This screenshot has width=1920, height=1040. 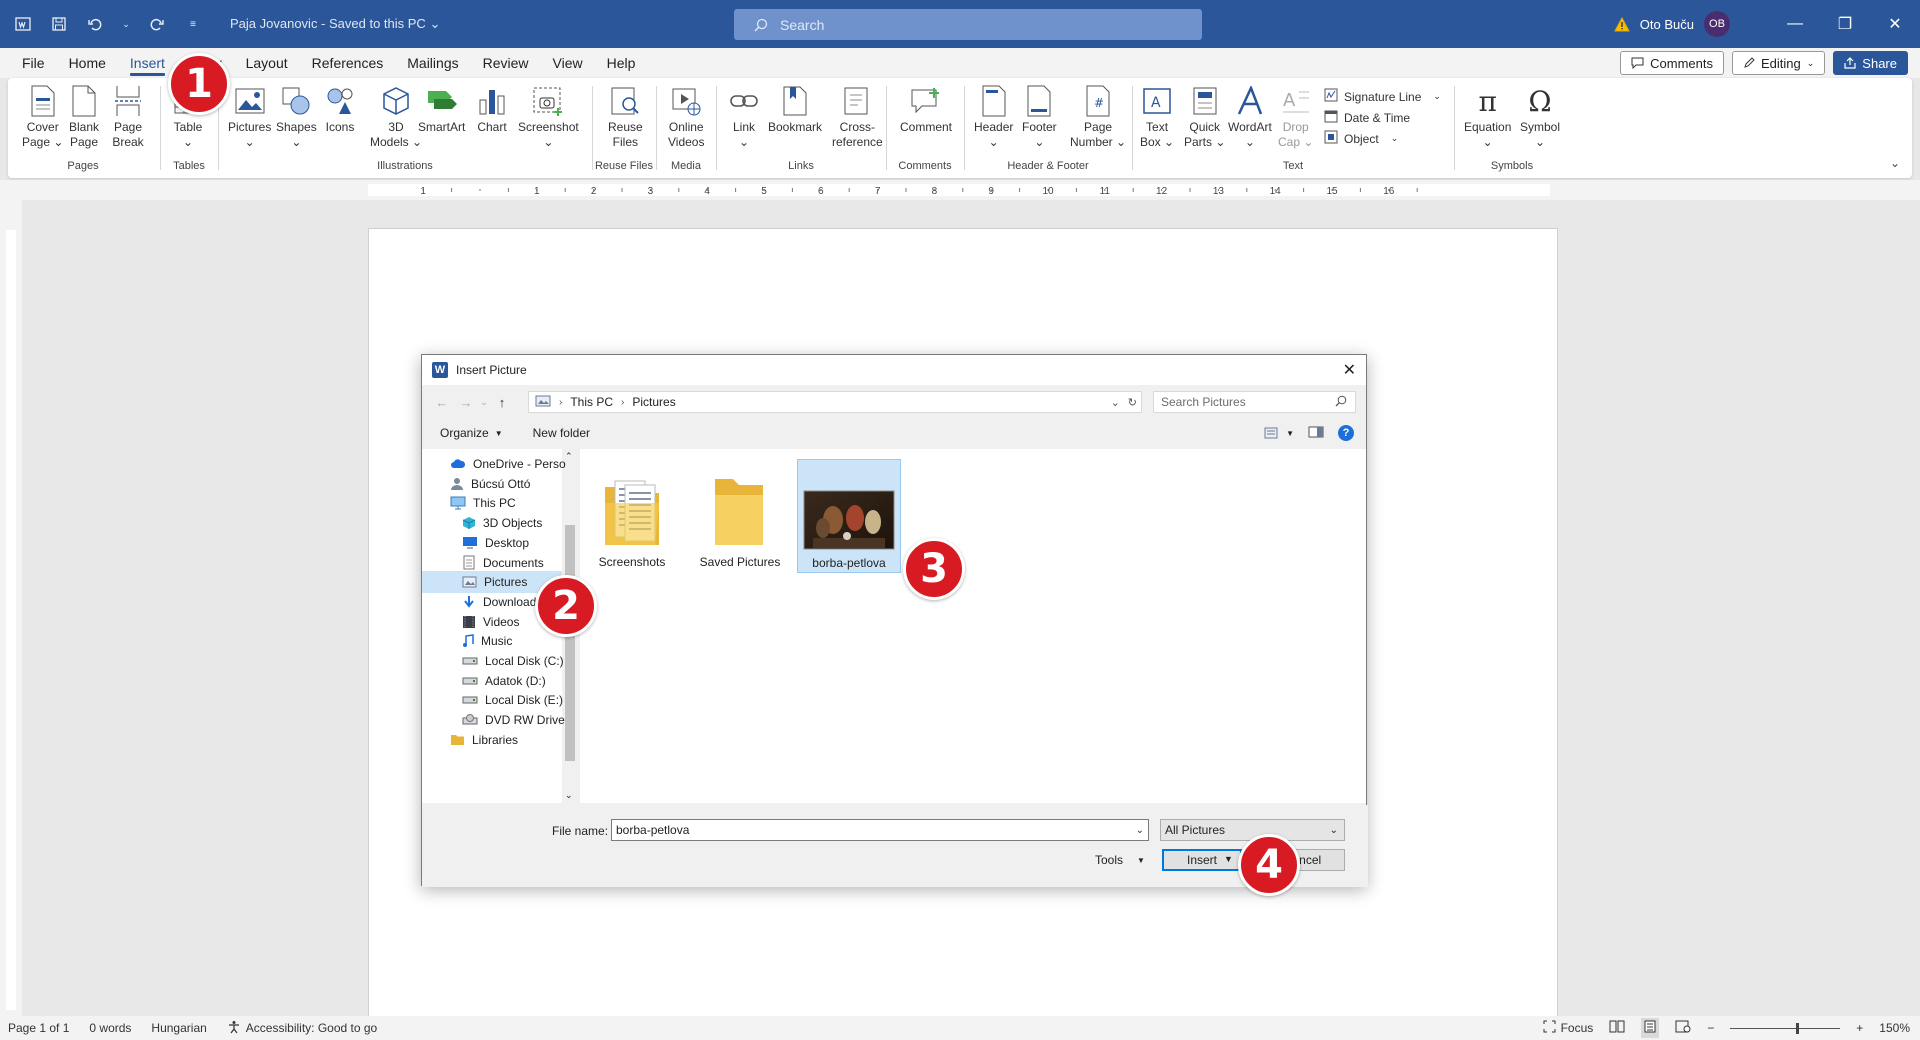 I want to click on document-title: Paja Jovanovic - Saved to this PC ⌄, so click(x=335, y=24).